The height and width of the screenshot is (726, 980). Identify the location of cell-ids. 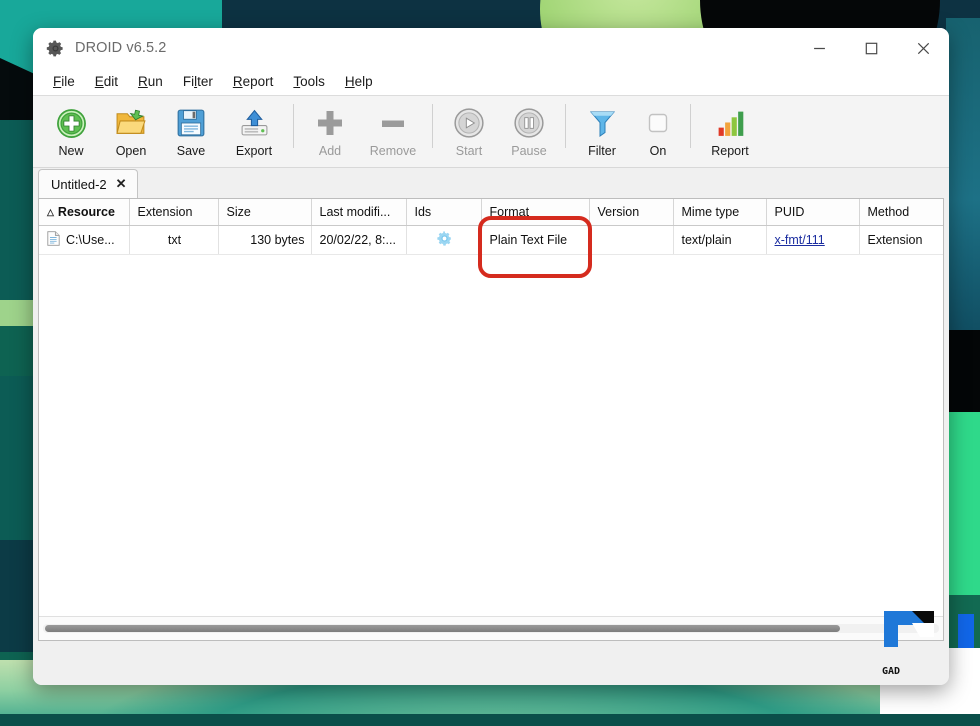
(444, 240).